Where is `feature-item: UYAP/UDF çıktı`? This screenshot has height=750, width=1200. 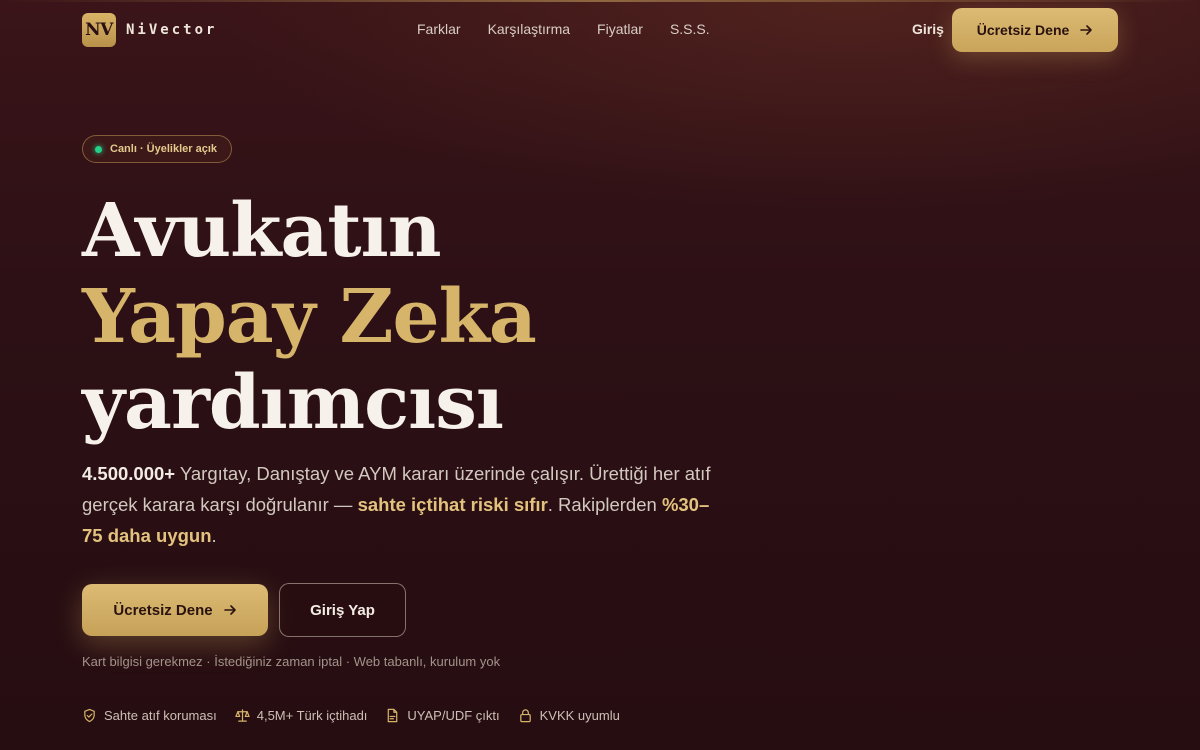 feature-item: UYAP/UDF çıktı is located at coordinates (442, 715).